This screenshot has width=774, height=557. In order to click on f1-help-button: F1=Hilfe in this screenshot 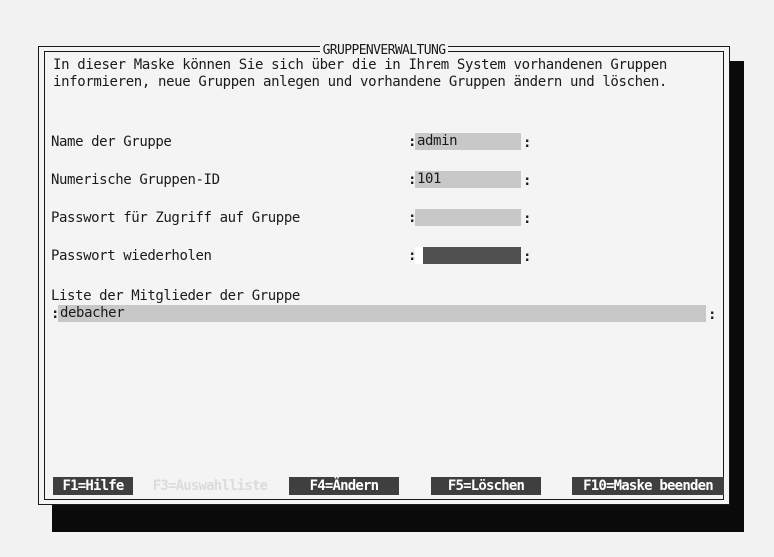, I will do `click(93, 486)`.